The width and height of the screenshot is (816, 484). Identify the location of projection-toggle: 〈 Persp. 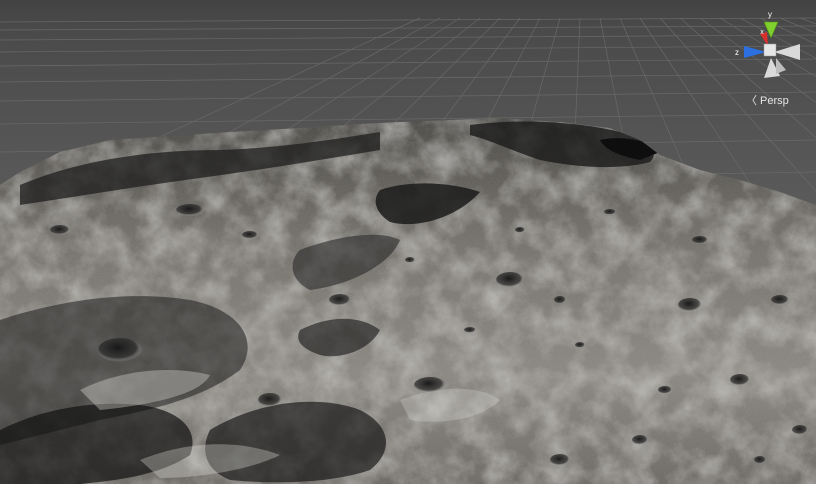
(767, 101).